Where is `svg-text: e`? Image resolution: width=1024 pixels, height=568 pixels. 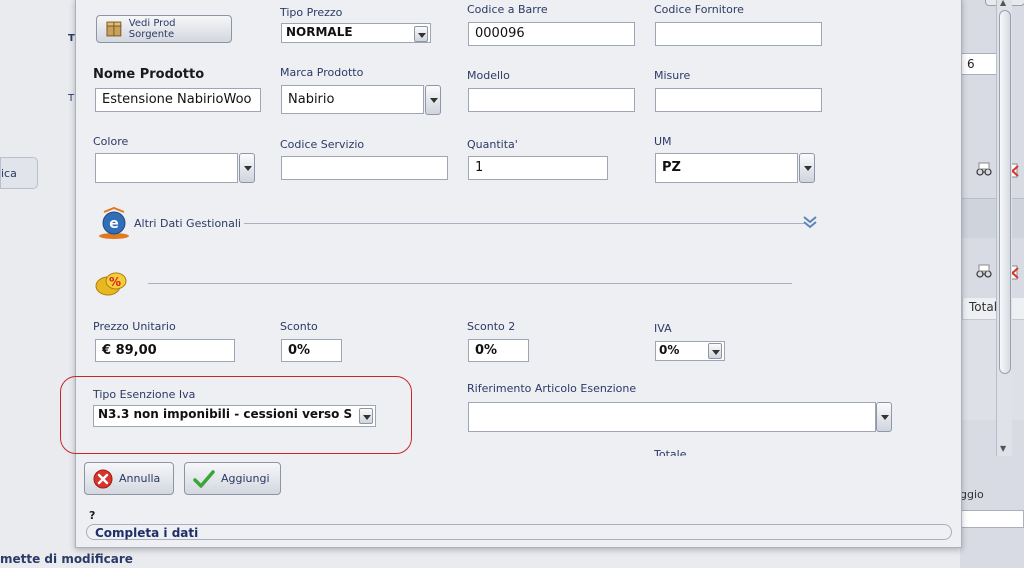
svg-text: e is located at coordinates (114, 224).